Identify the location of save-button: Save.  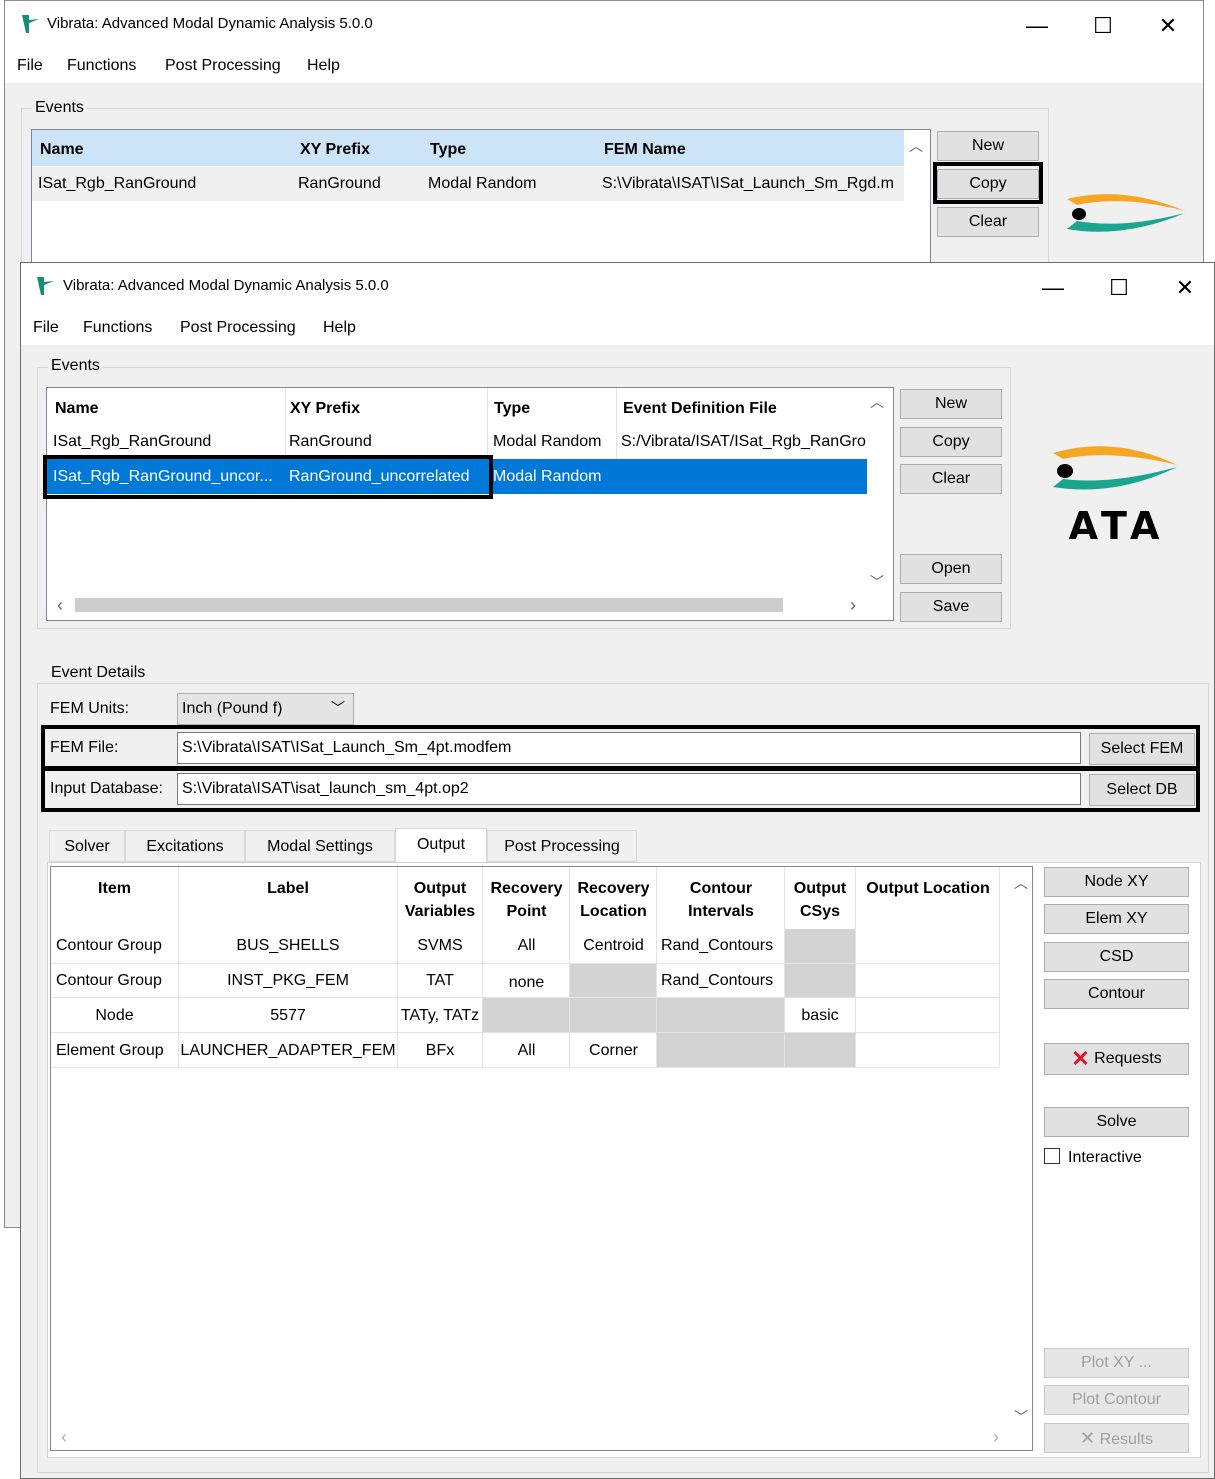
(951, 607).